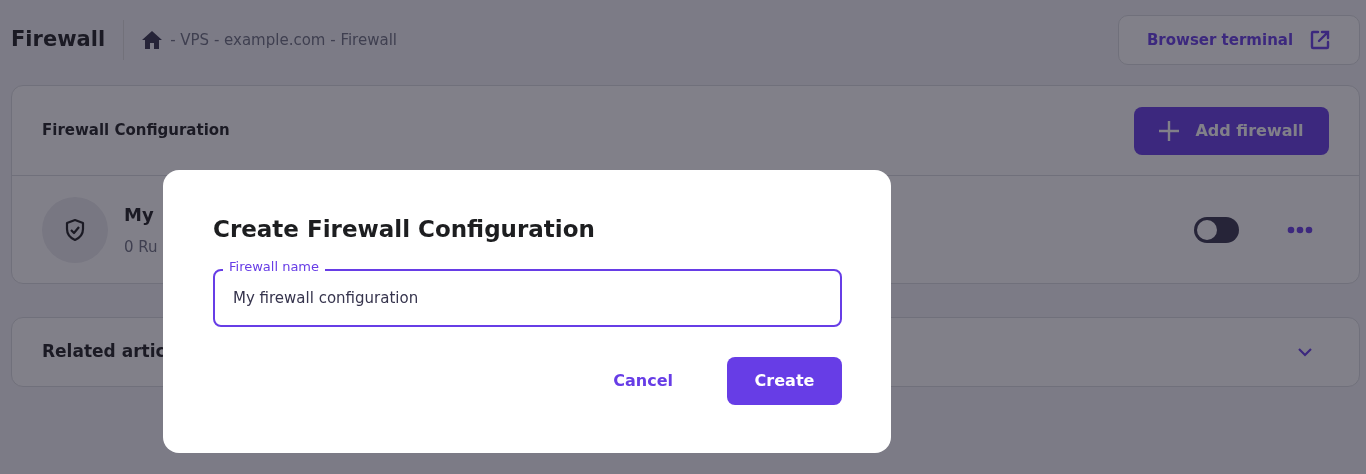  Describe the element at coordinates (152, 40) in the screenshot. I see `home-icon` at that location.